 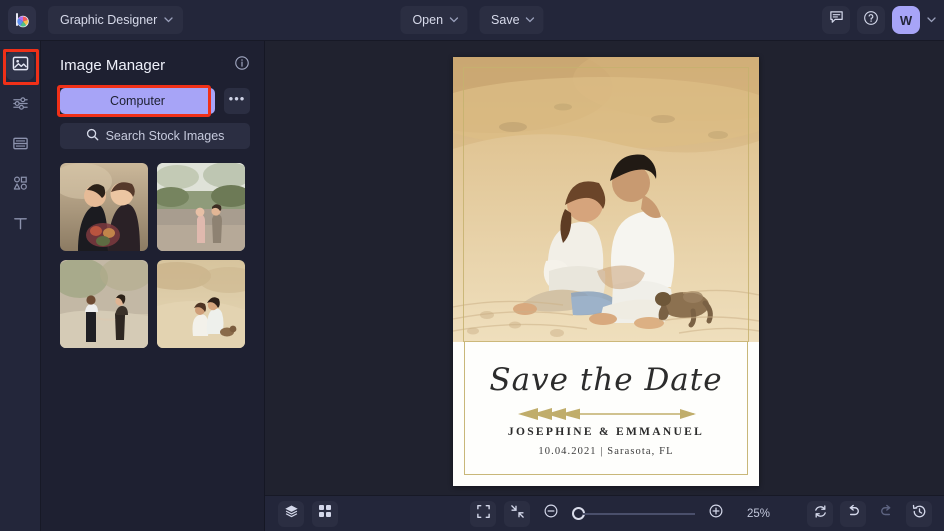 I want to click on tool-rail, so click(x=20, y=286).